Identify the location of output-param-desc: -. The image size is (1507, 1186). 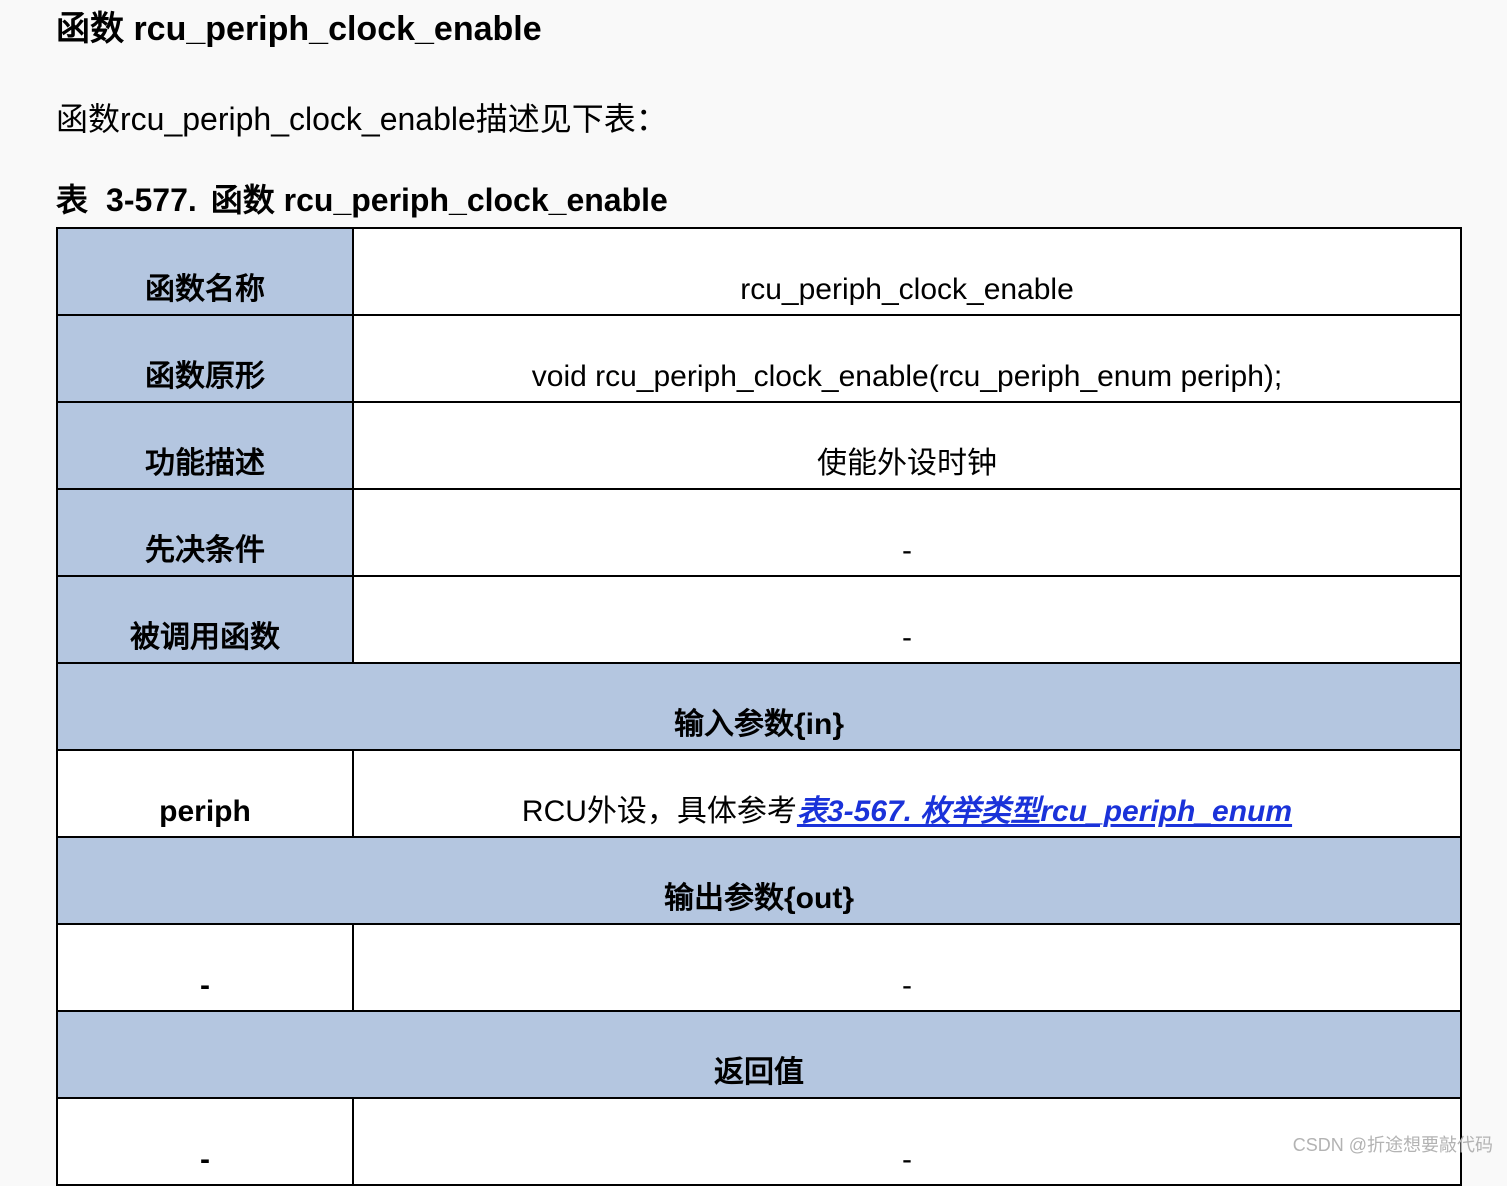
(907, 967).